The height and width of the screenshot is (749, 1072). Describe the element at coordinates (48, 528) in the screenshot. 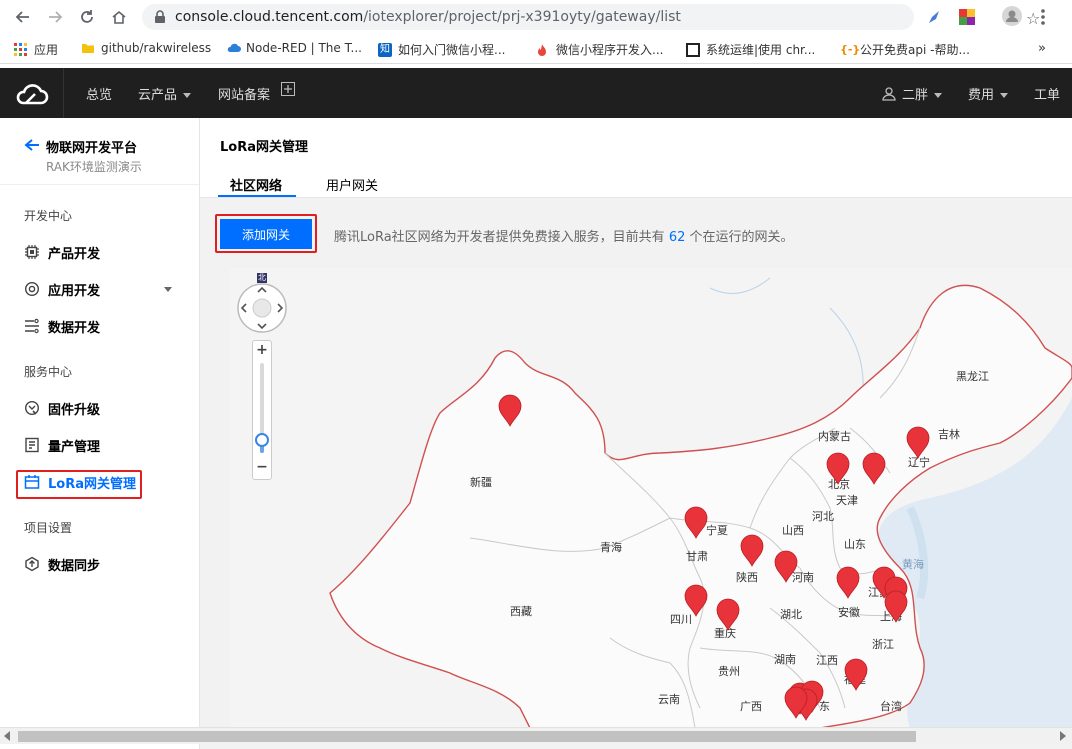

I see `section-project-settings: 项目设置` at that location.